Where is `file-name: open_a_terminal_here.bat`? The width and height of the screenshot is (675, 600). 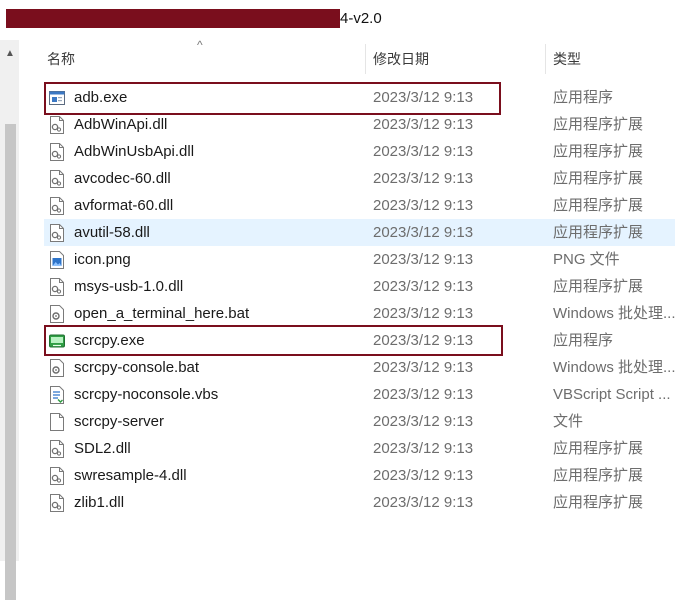 file-name: open_a_terminal_here.bat is located at coordinates (162, 313).